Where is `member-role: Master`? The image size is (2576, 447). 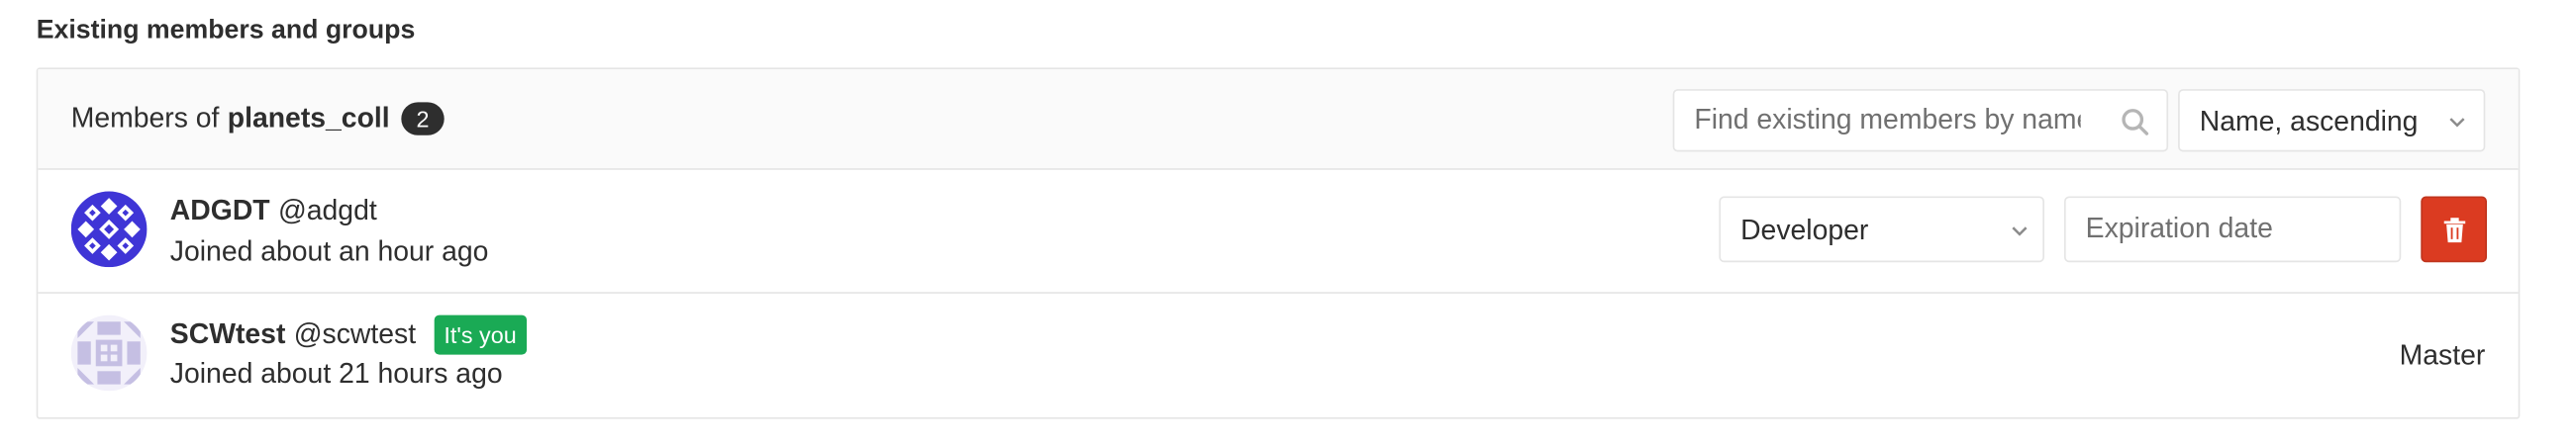
member-role: Master is located at coordinates (2442, 355).